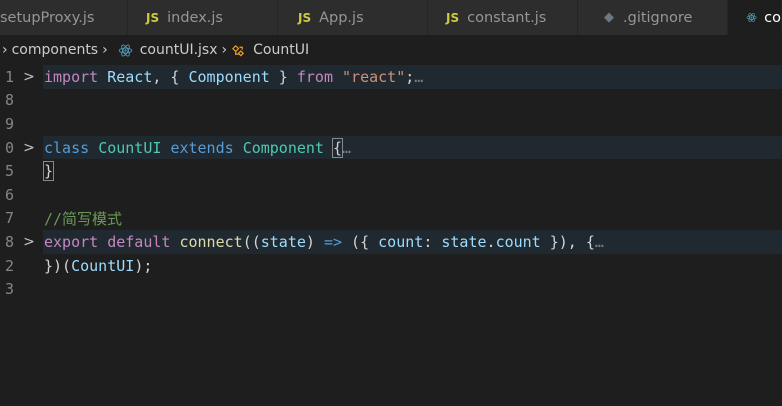  I want to click on code-line: 6, so click(391, 195).